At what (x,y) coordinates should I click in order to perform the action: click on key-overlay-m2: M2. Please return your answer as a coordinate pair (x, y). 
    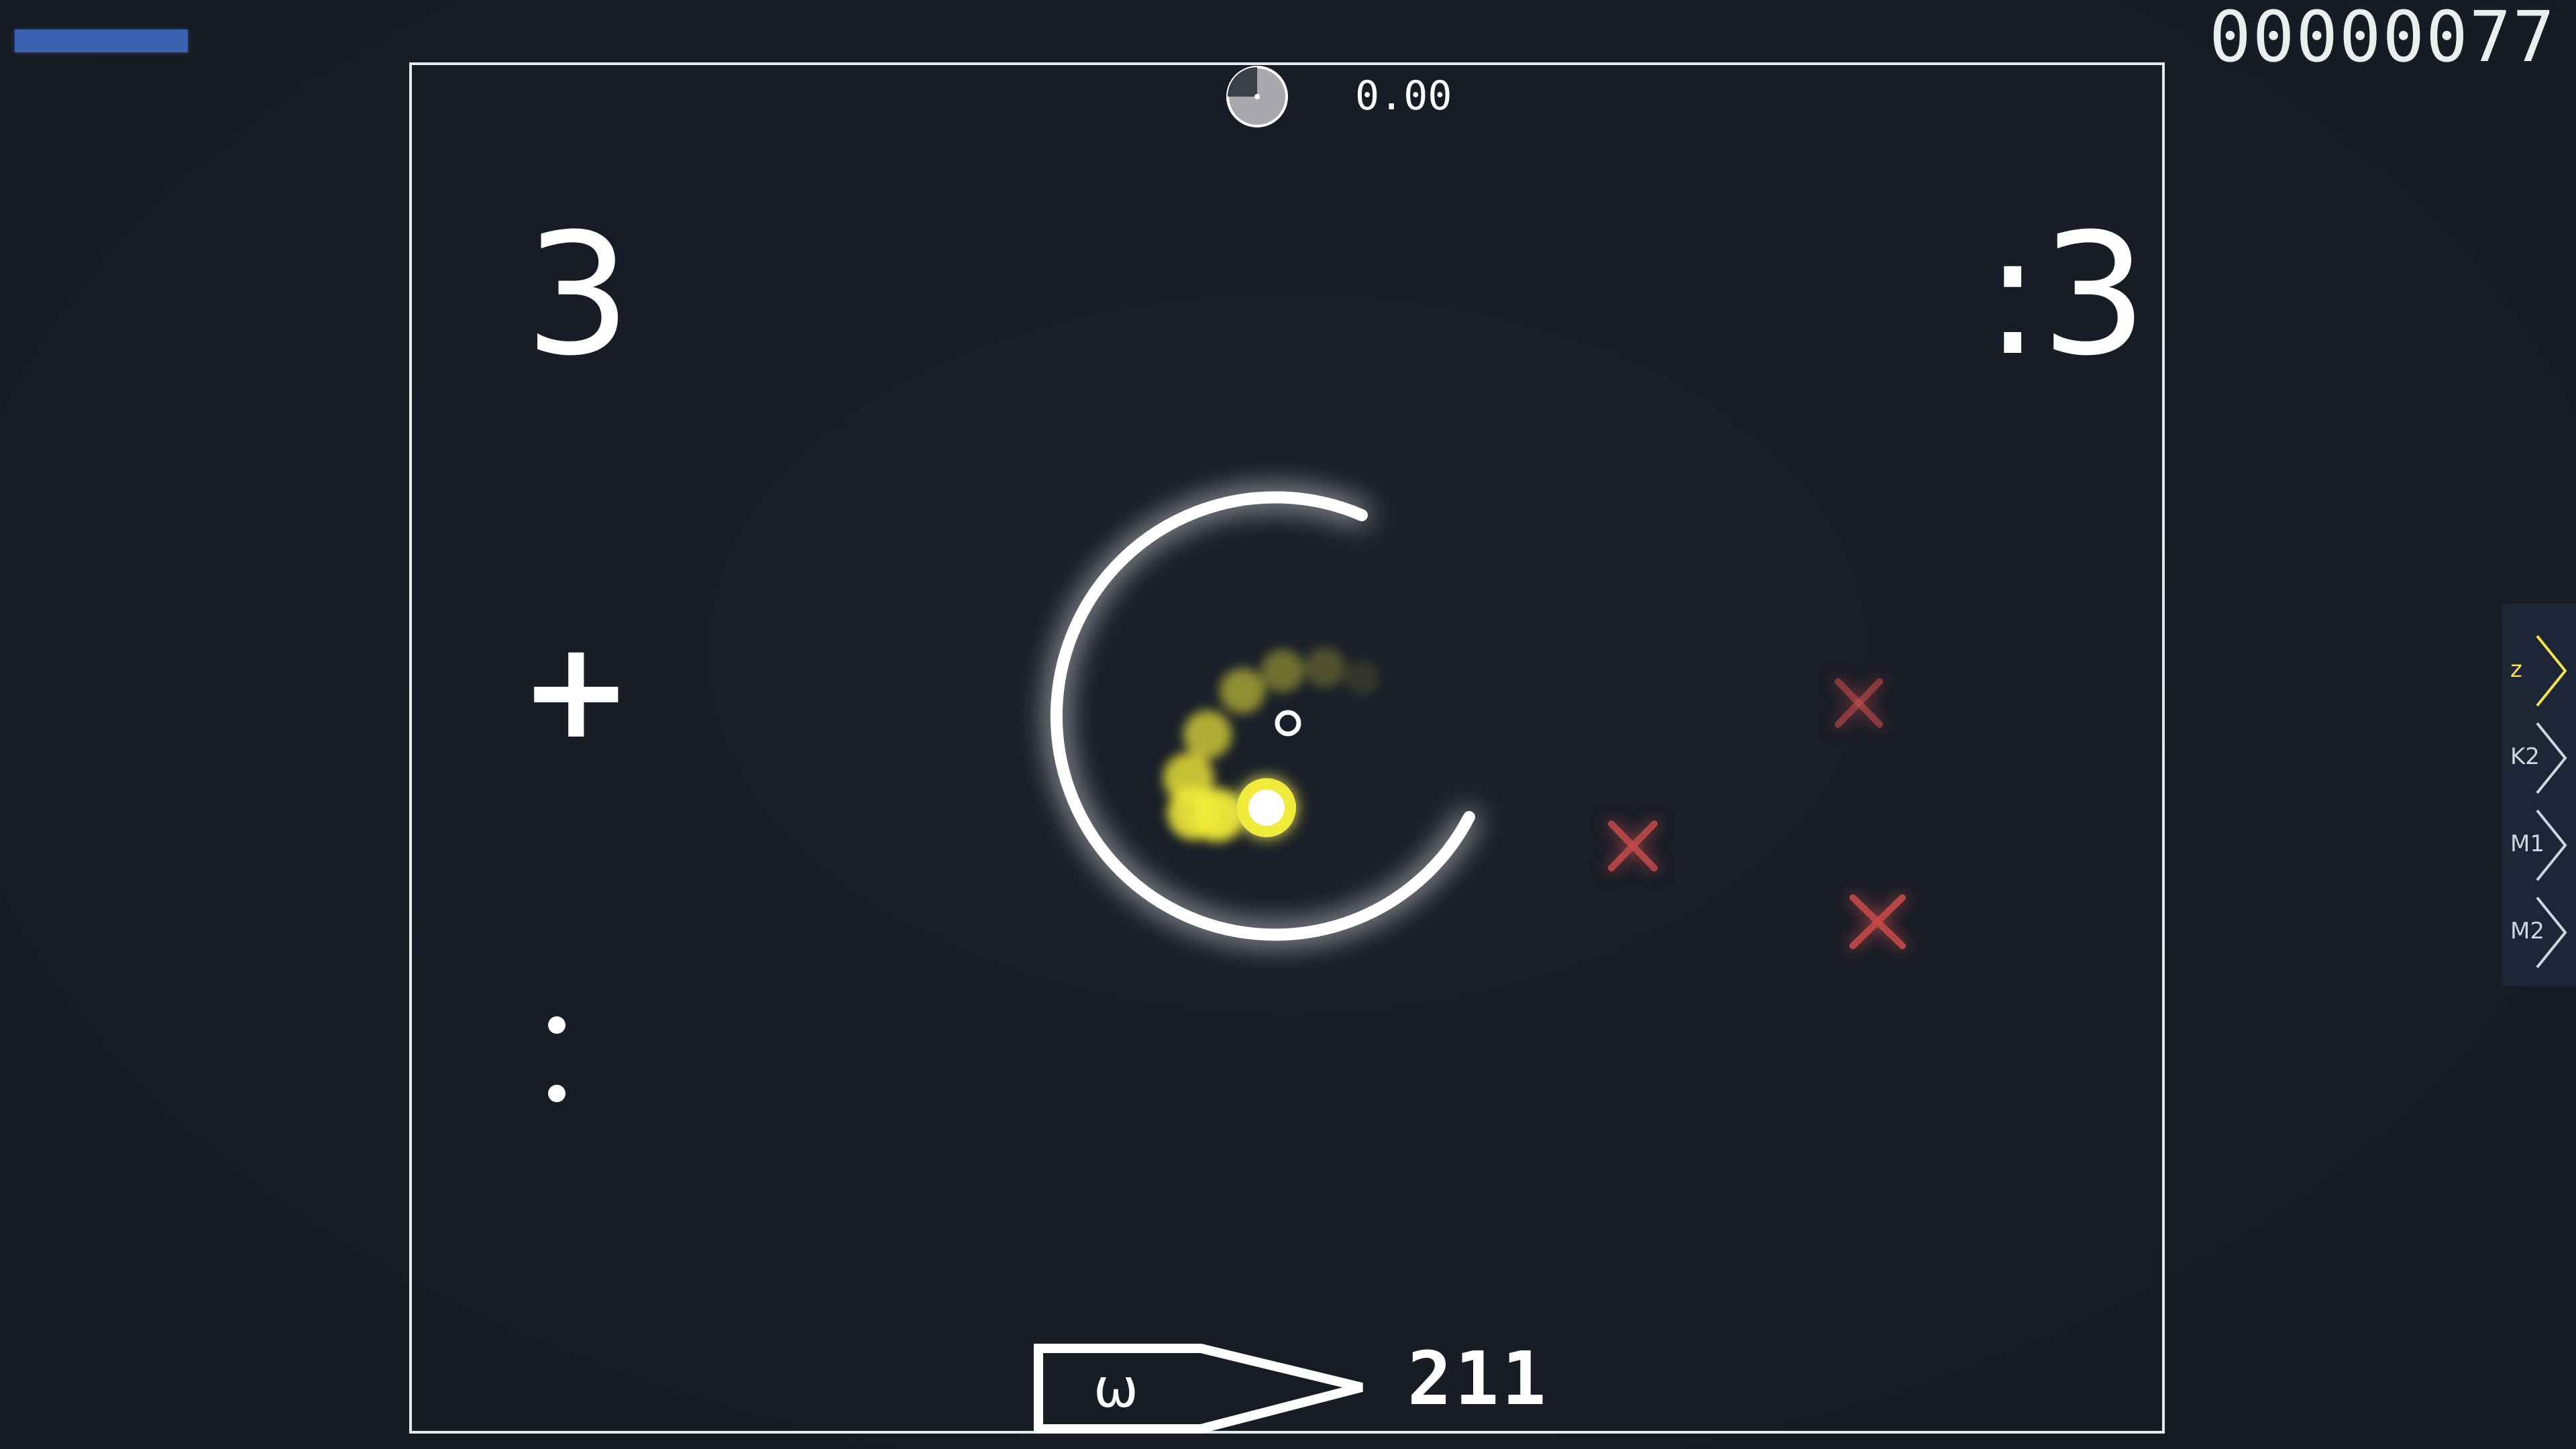
    Looking at the image, I should click on (2537, 932).